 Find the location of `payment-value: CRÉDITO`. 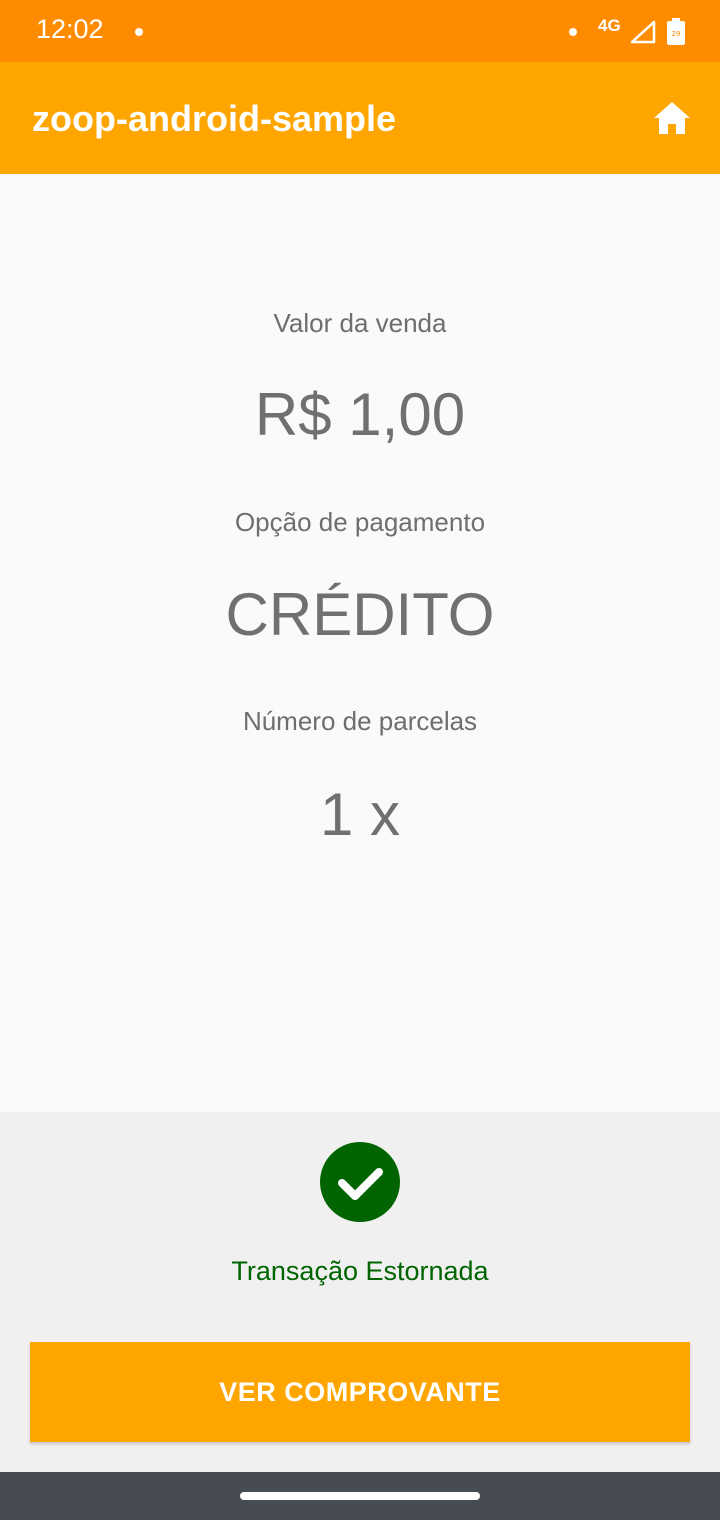

payment-value: CRÉDITO is located at coordinates (360, 614).